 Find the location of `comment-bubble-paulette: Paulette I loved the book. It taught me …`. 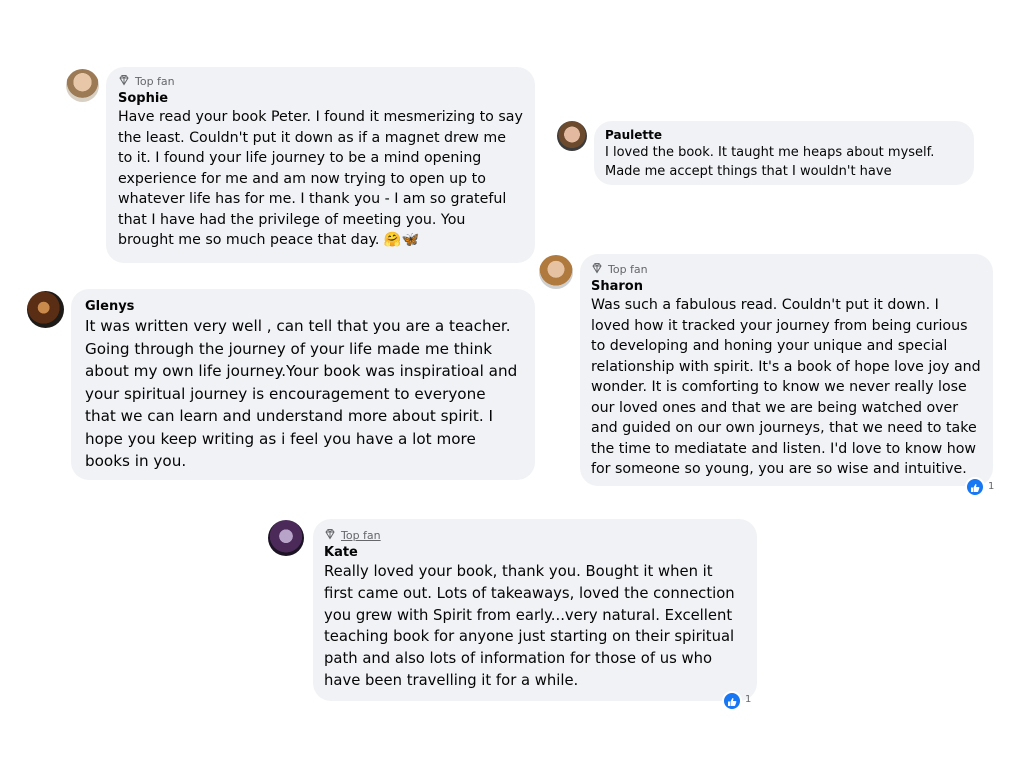

comment-bubble-paulette: Paulette I loved the book. It taught me … is located at coordinates (784, 153).